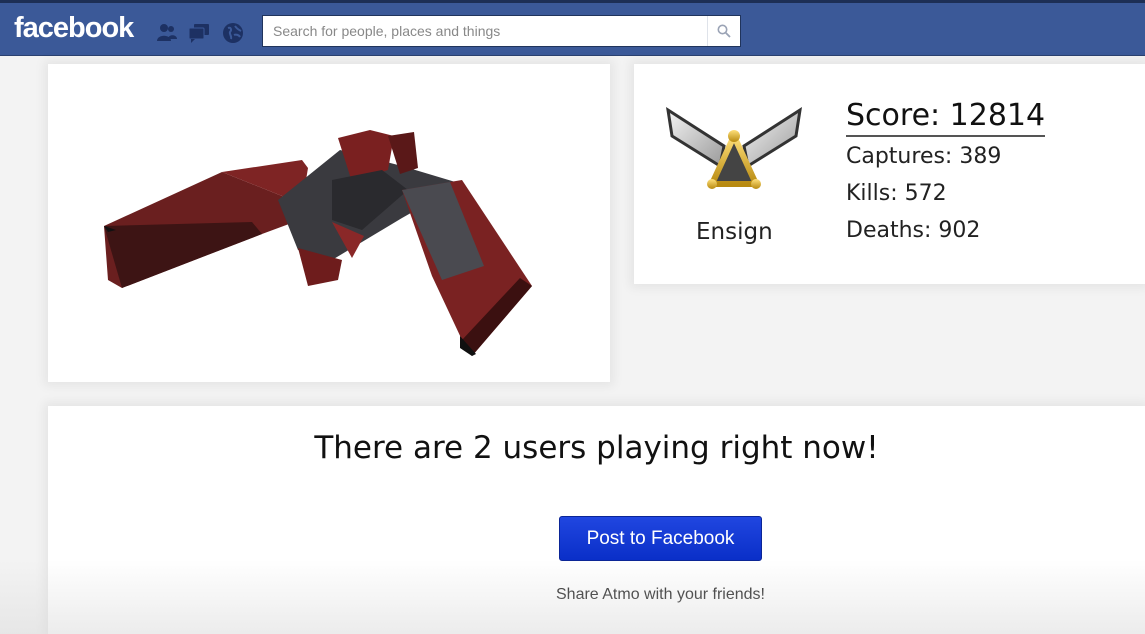  What do you see at coordinates (734, 232) in the screenshot?
I see `rank-label: Ensign` at bounding box center [734, 232].